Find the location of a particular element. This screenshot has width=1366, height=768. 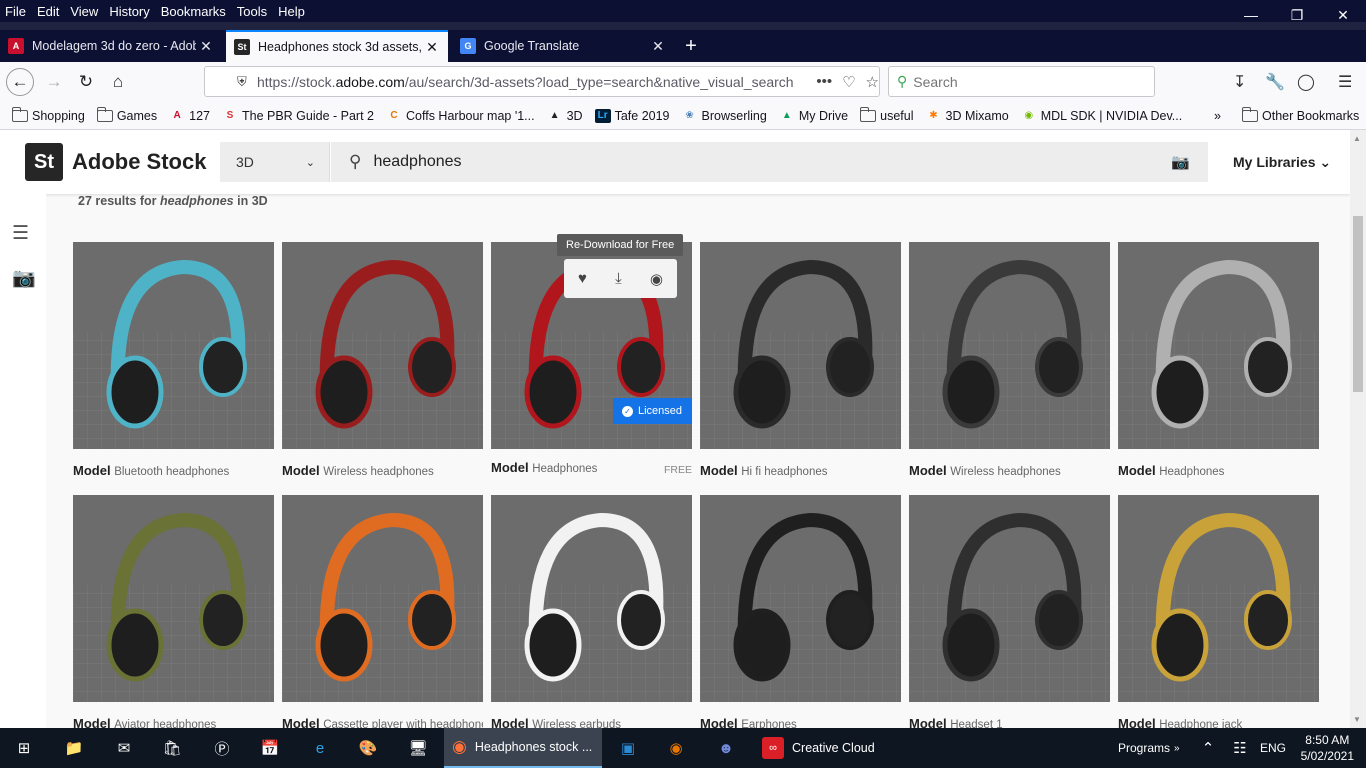

asset-card: Model Earphones is located at coordinates (800, 611).